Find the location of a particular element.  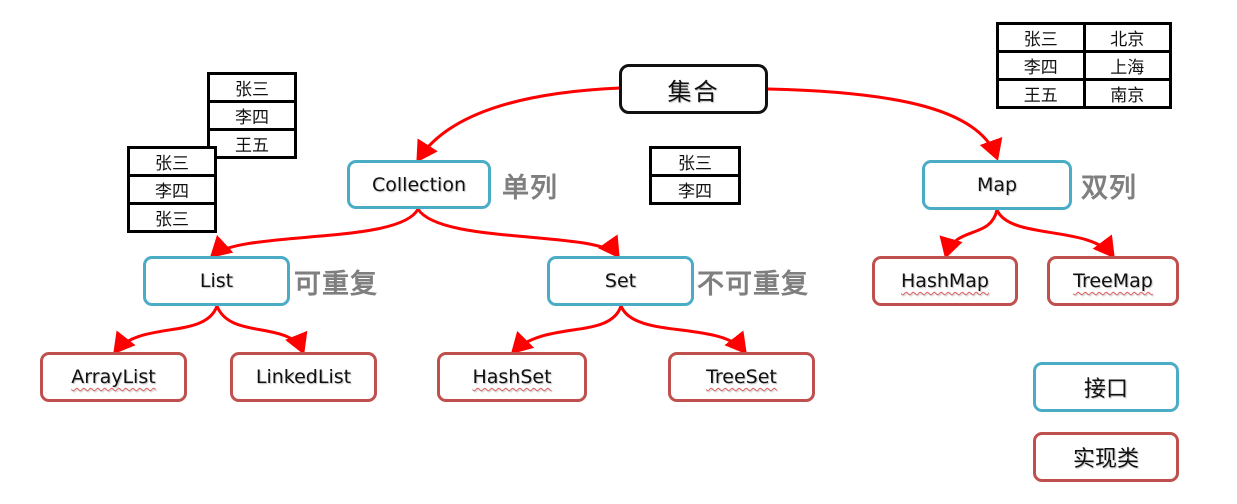

legend-interface: 接口 is located at coordinates (1106, 387).